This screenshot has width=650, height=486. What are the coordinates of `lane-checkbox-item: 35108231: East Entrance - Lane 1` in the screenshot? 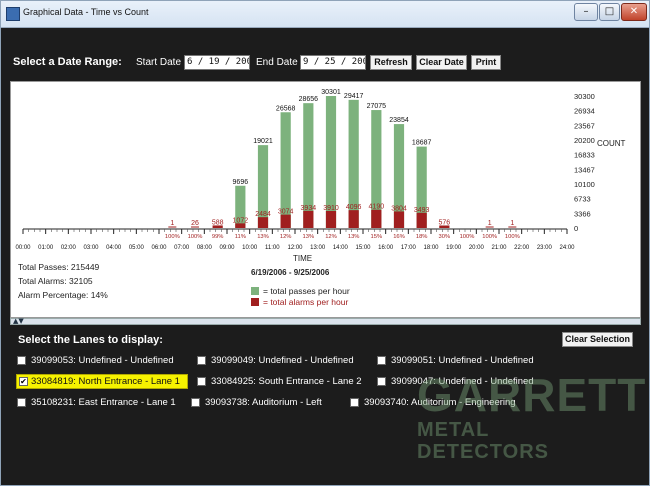 It's located at (105, 403).